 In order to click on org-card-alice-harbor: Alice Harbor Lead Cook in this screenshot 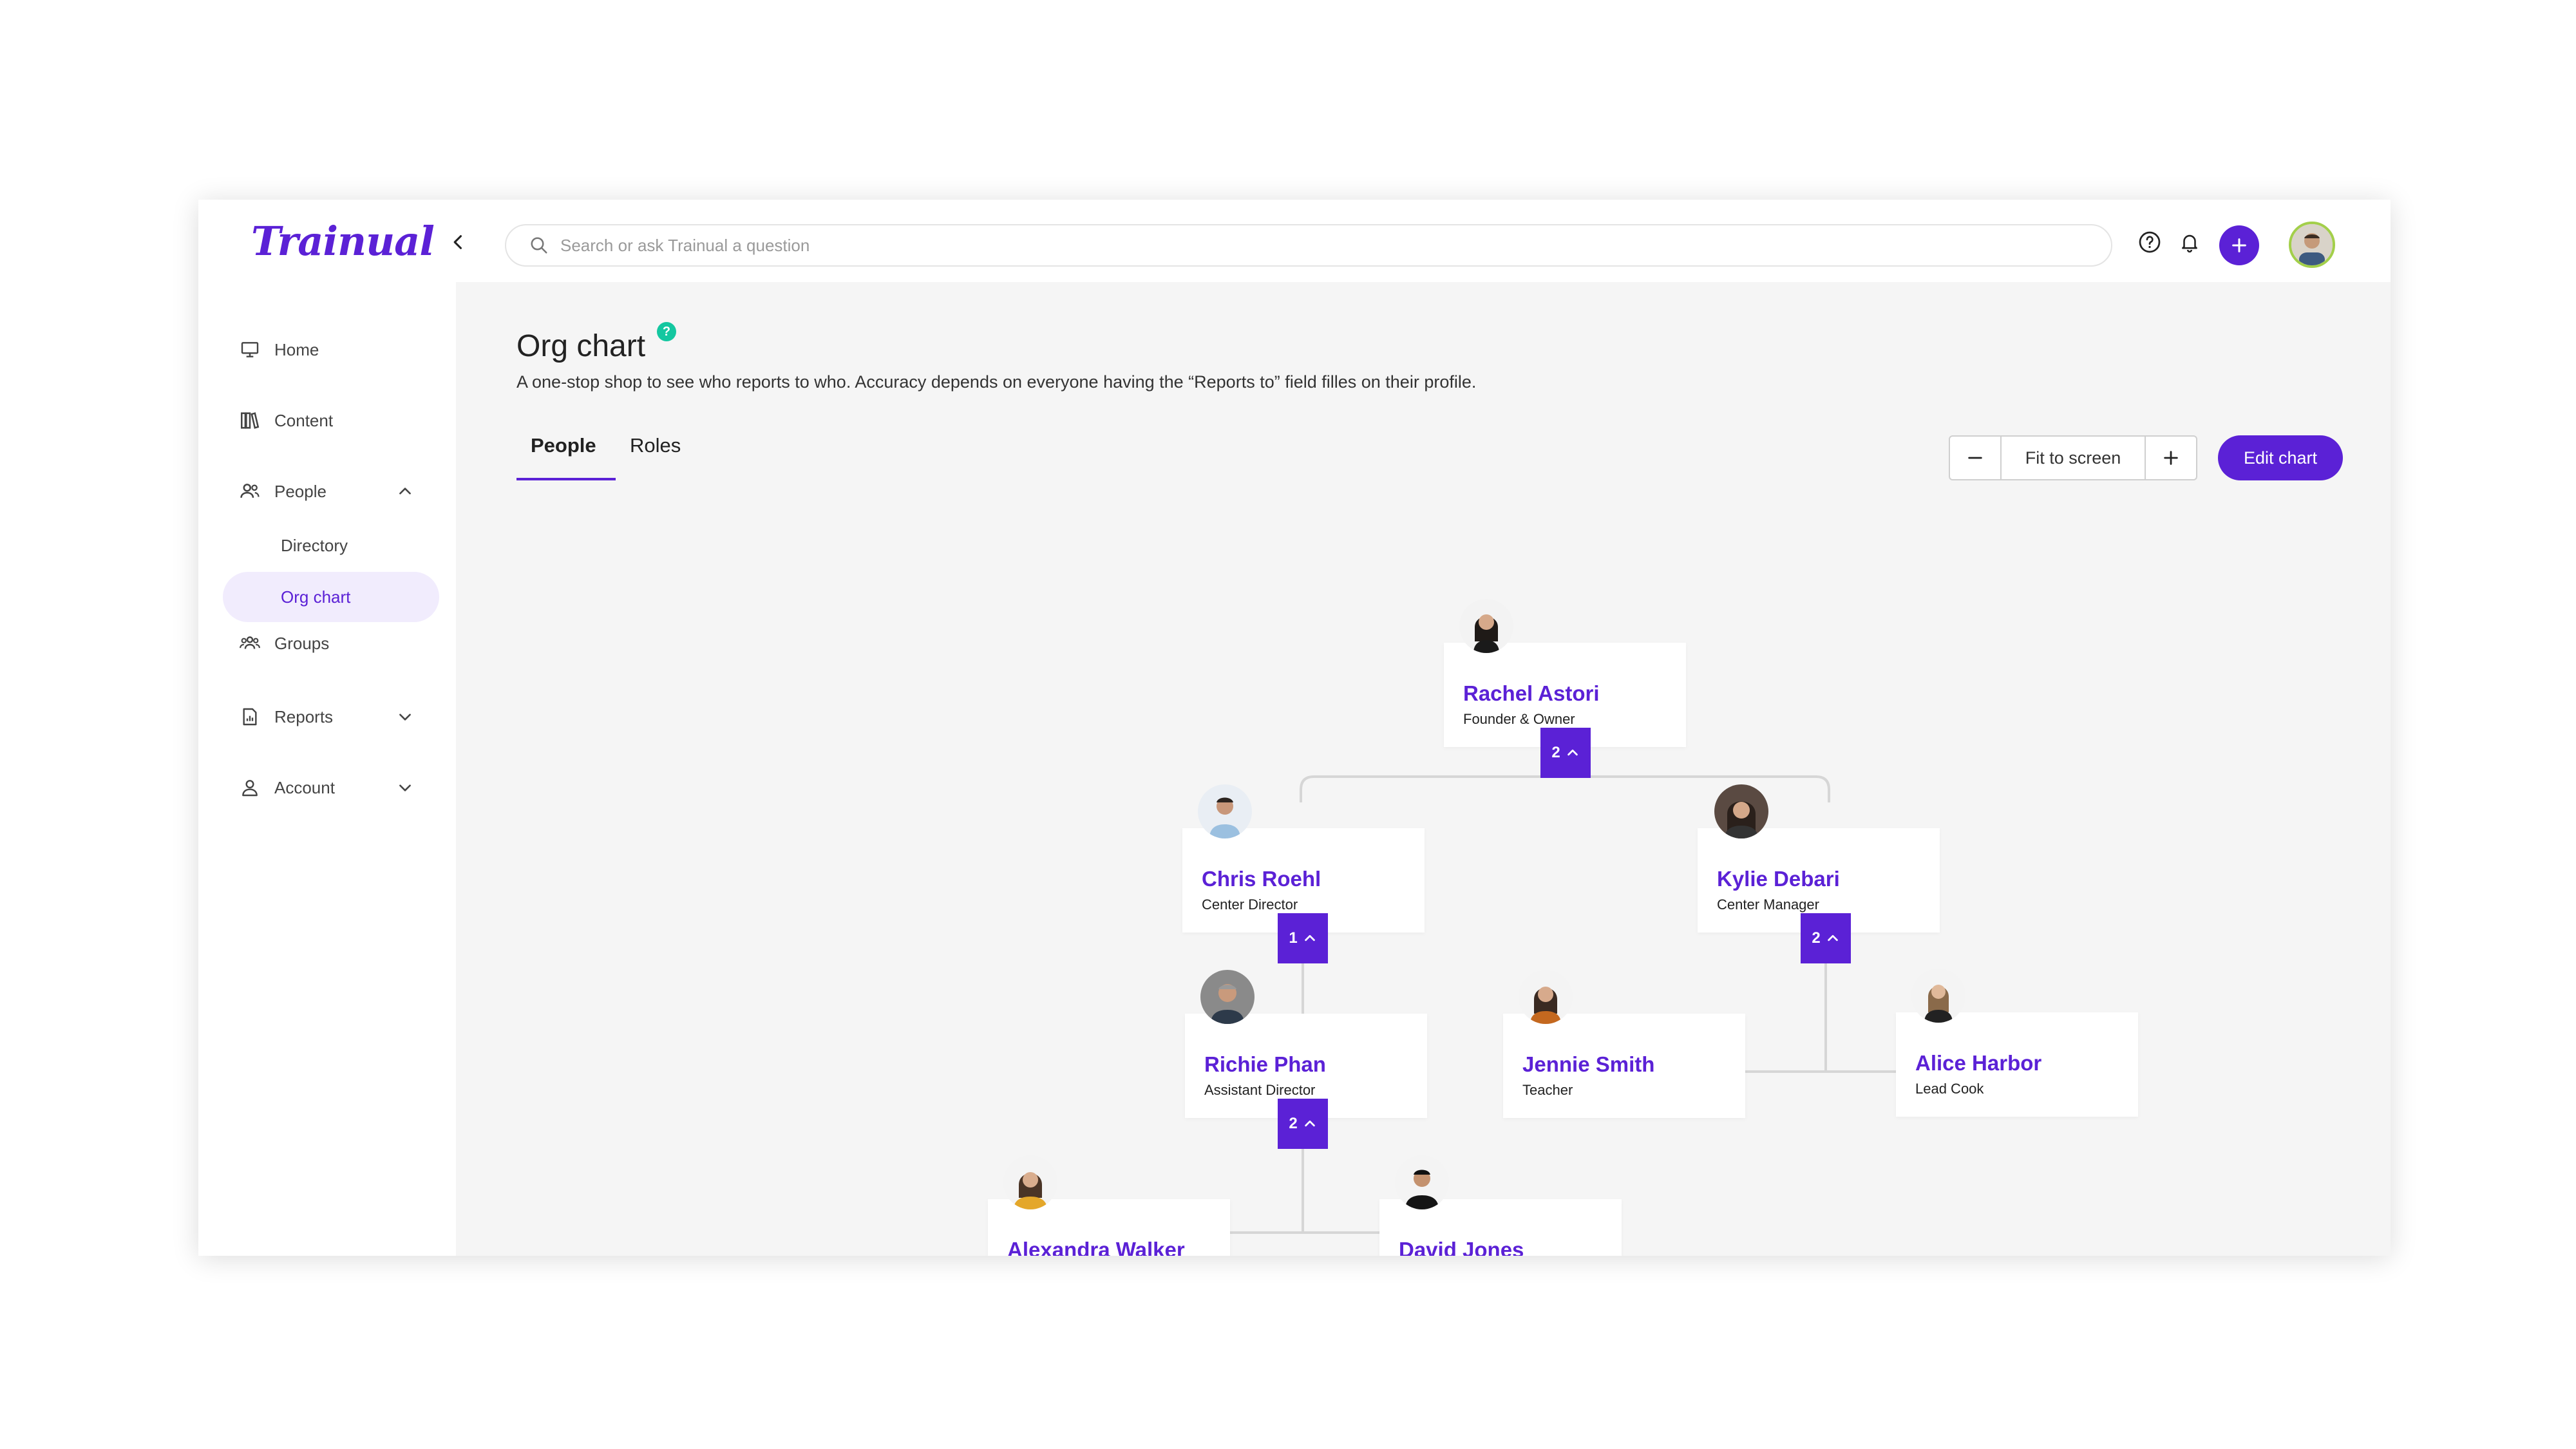, I will do `click(2017, 1064)`.